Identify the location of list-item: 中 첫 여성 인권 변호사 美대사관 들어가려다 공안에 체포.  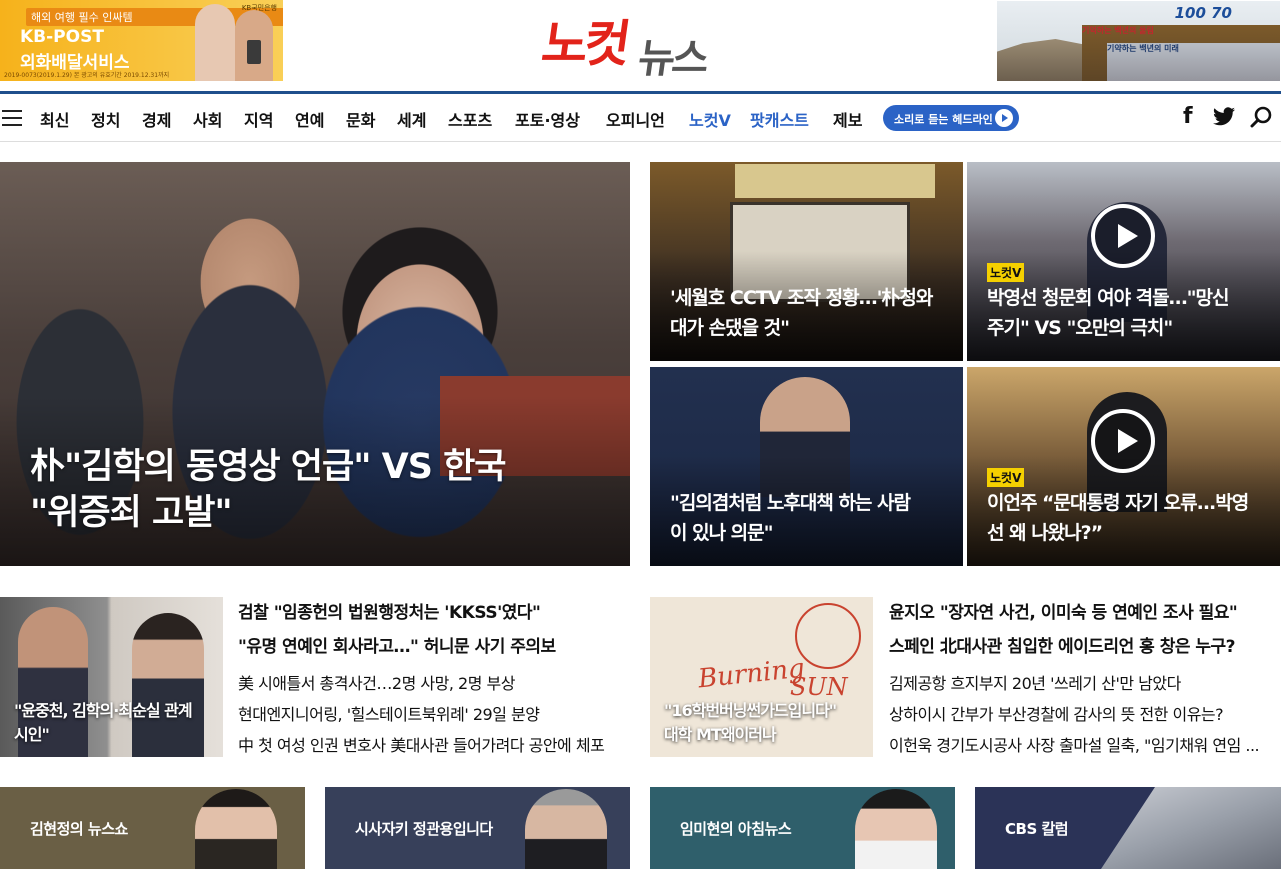
(421, 744).